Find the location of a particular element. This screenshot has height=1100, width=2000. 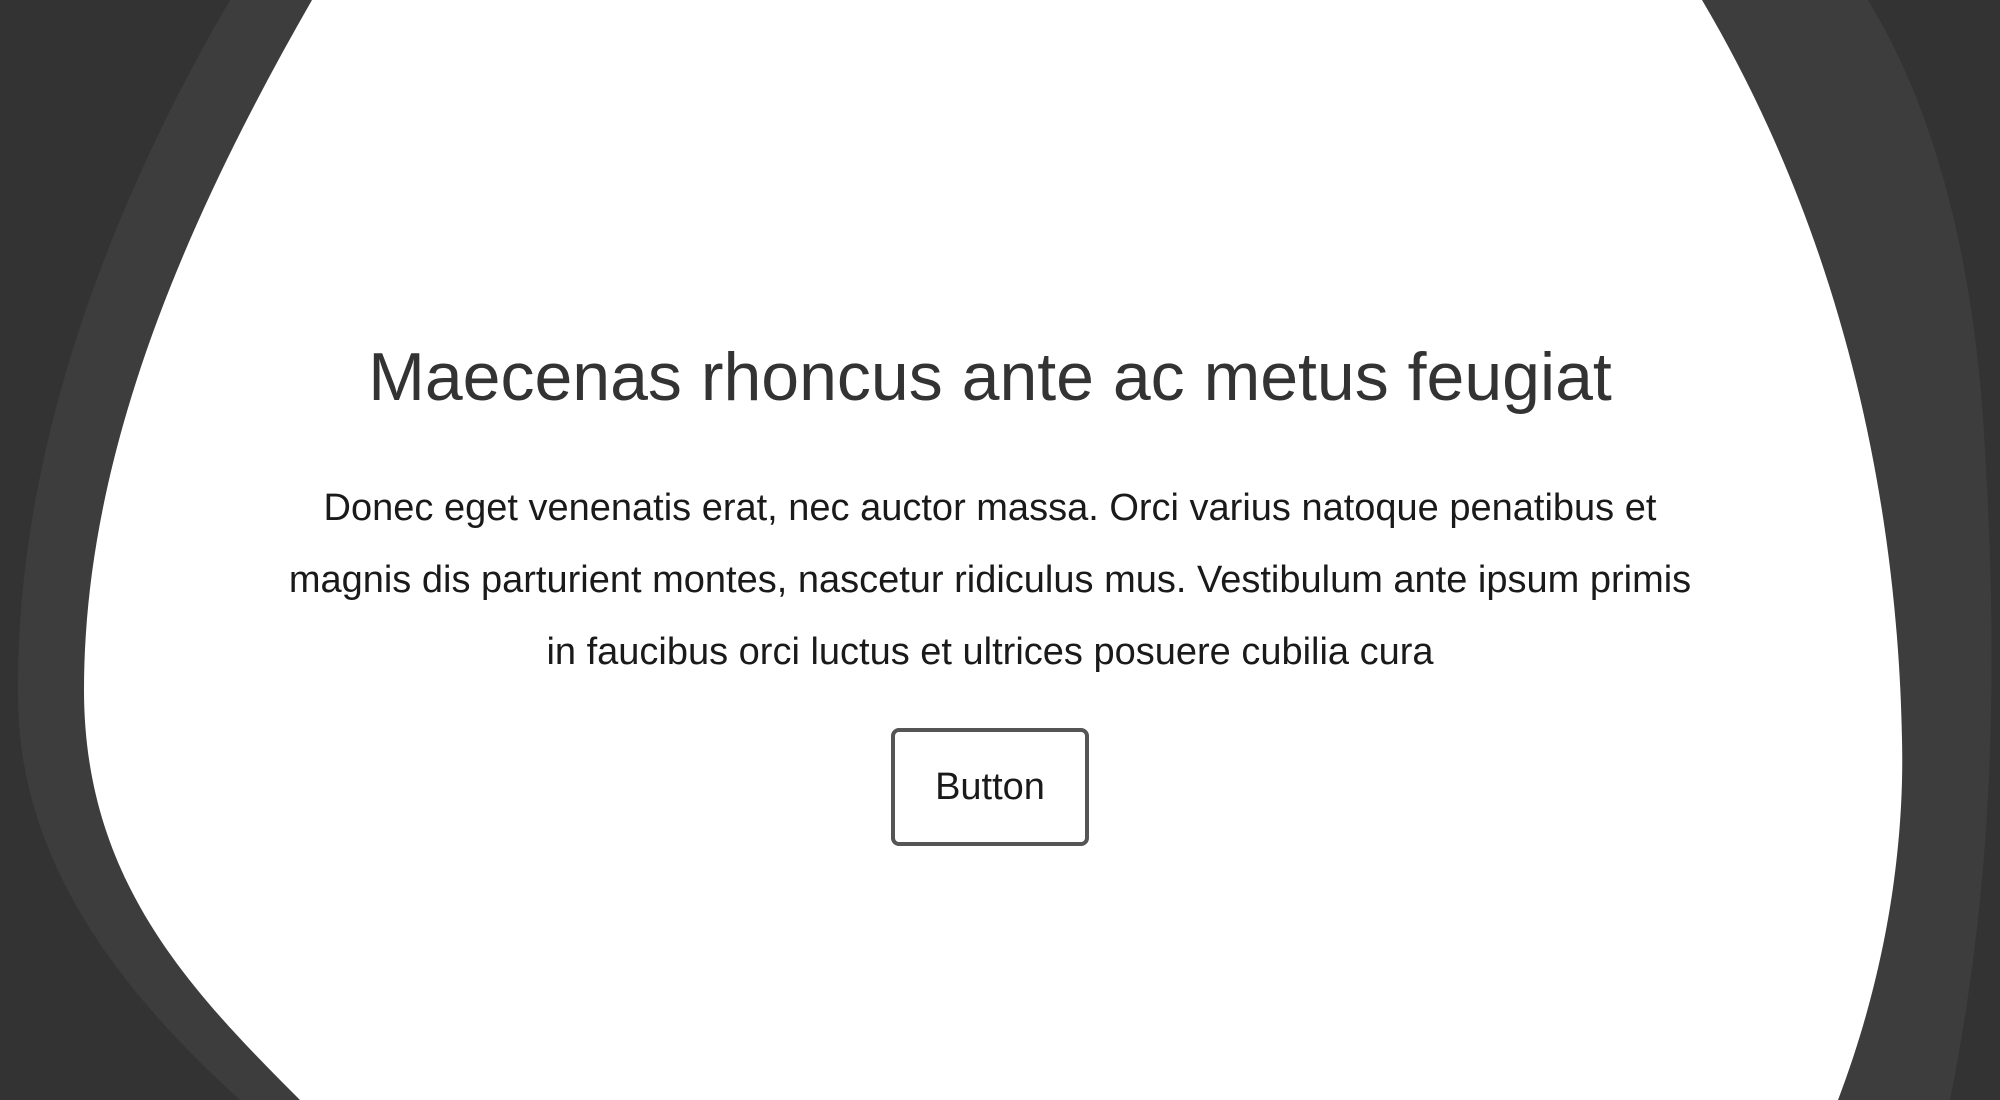

primary-button: Button is located at coordinates (990, 787).